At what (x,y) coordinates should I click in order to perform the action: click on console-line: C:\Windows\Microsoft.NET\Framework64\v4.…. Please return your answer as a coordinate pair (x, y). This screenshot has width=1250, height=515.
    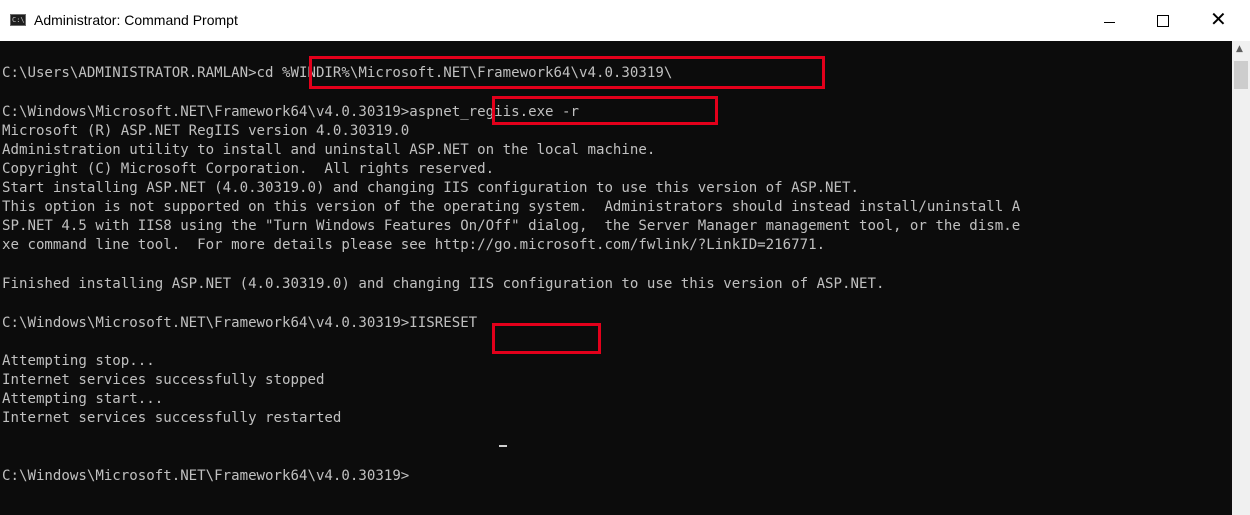
    Looking at the image, I should click on (240, 323).